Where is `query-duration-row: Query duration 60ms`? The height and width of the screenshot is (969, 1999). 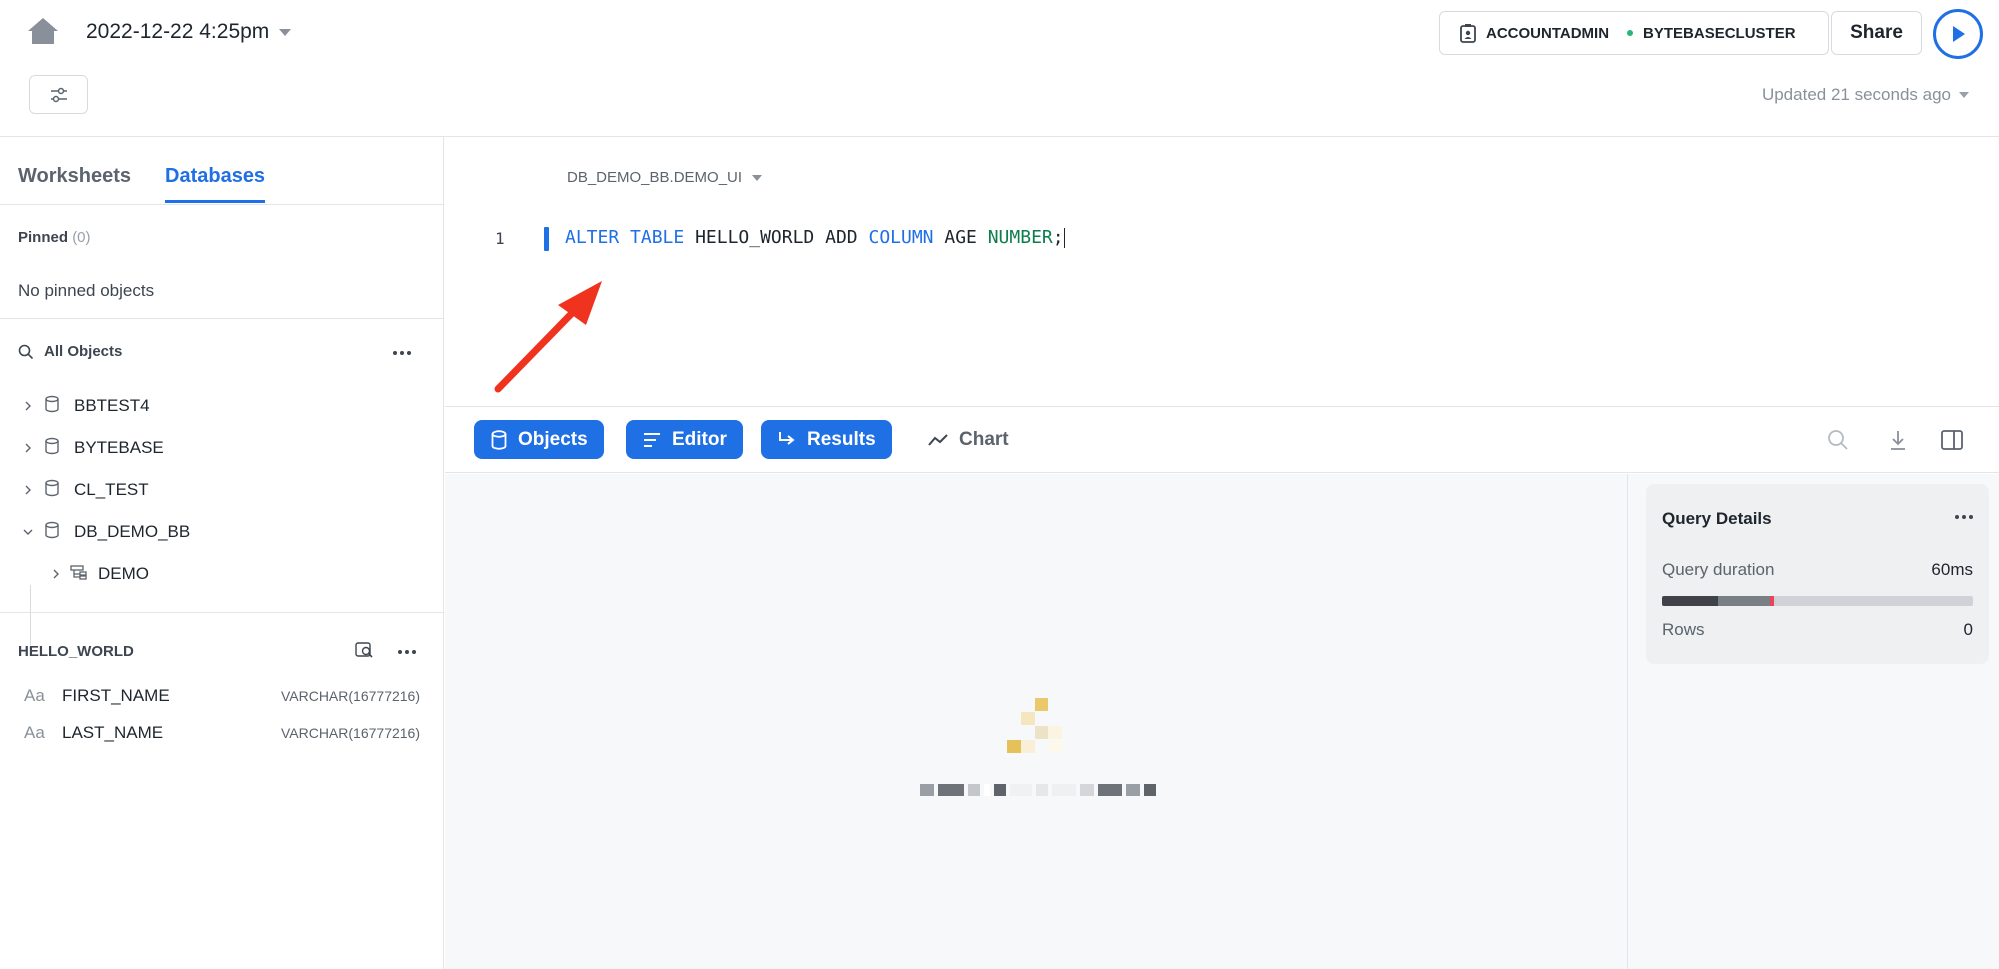
query-duration-row: Query duration 60ms is located at coordinates (1817, 570).